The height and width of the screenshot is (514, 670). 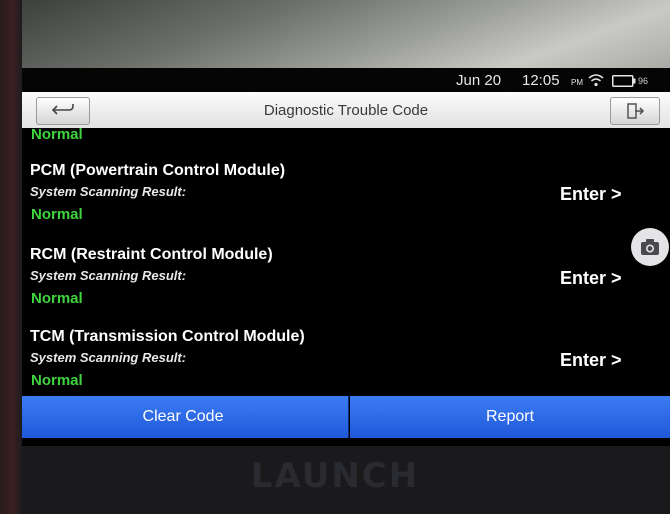 I want to click on battery-icon, so click(x=624, y=80).